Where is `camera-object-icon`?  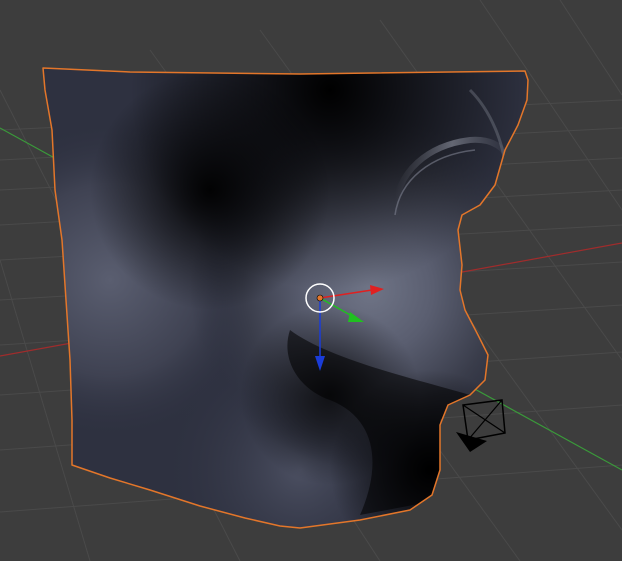 camera-object-icon is located at coordinates (481, 425).